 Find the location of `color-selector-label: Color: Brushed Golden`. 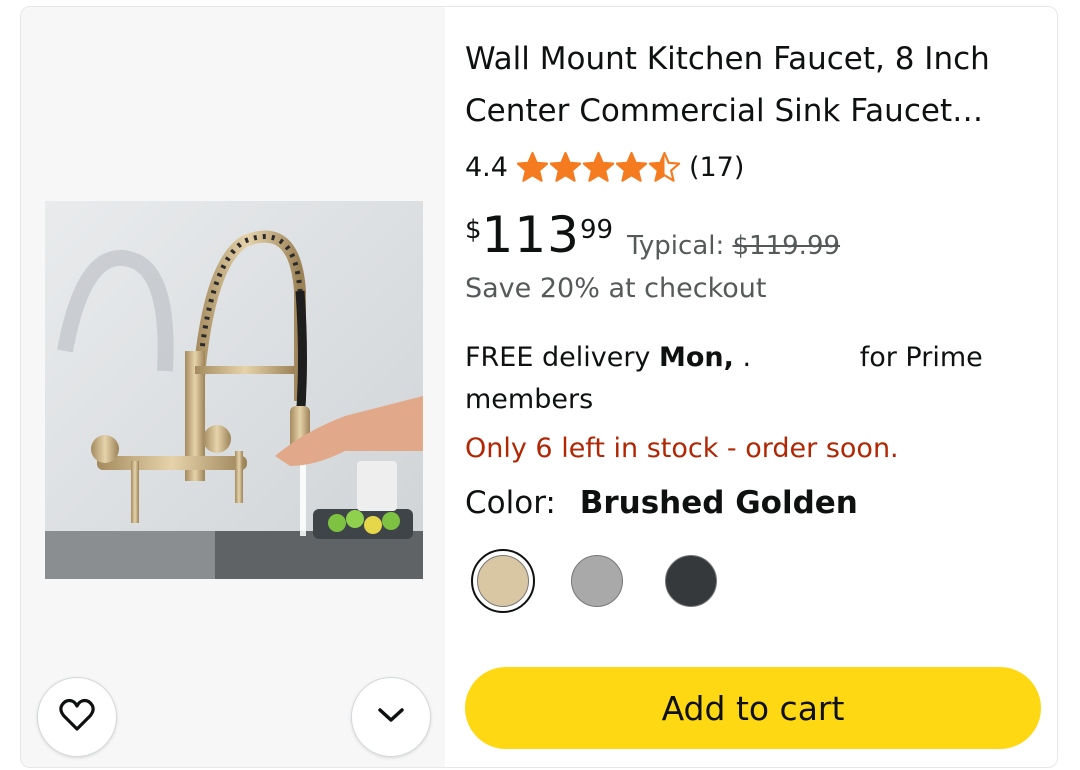

color-selector-label: Color: Brushed Golden is located at coordinates (661, 503).